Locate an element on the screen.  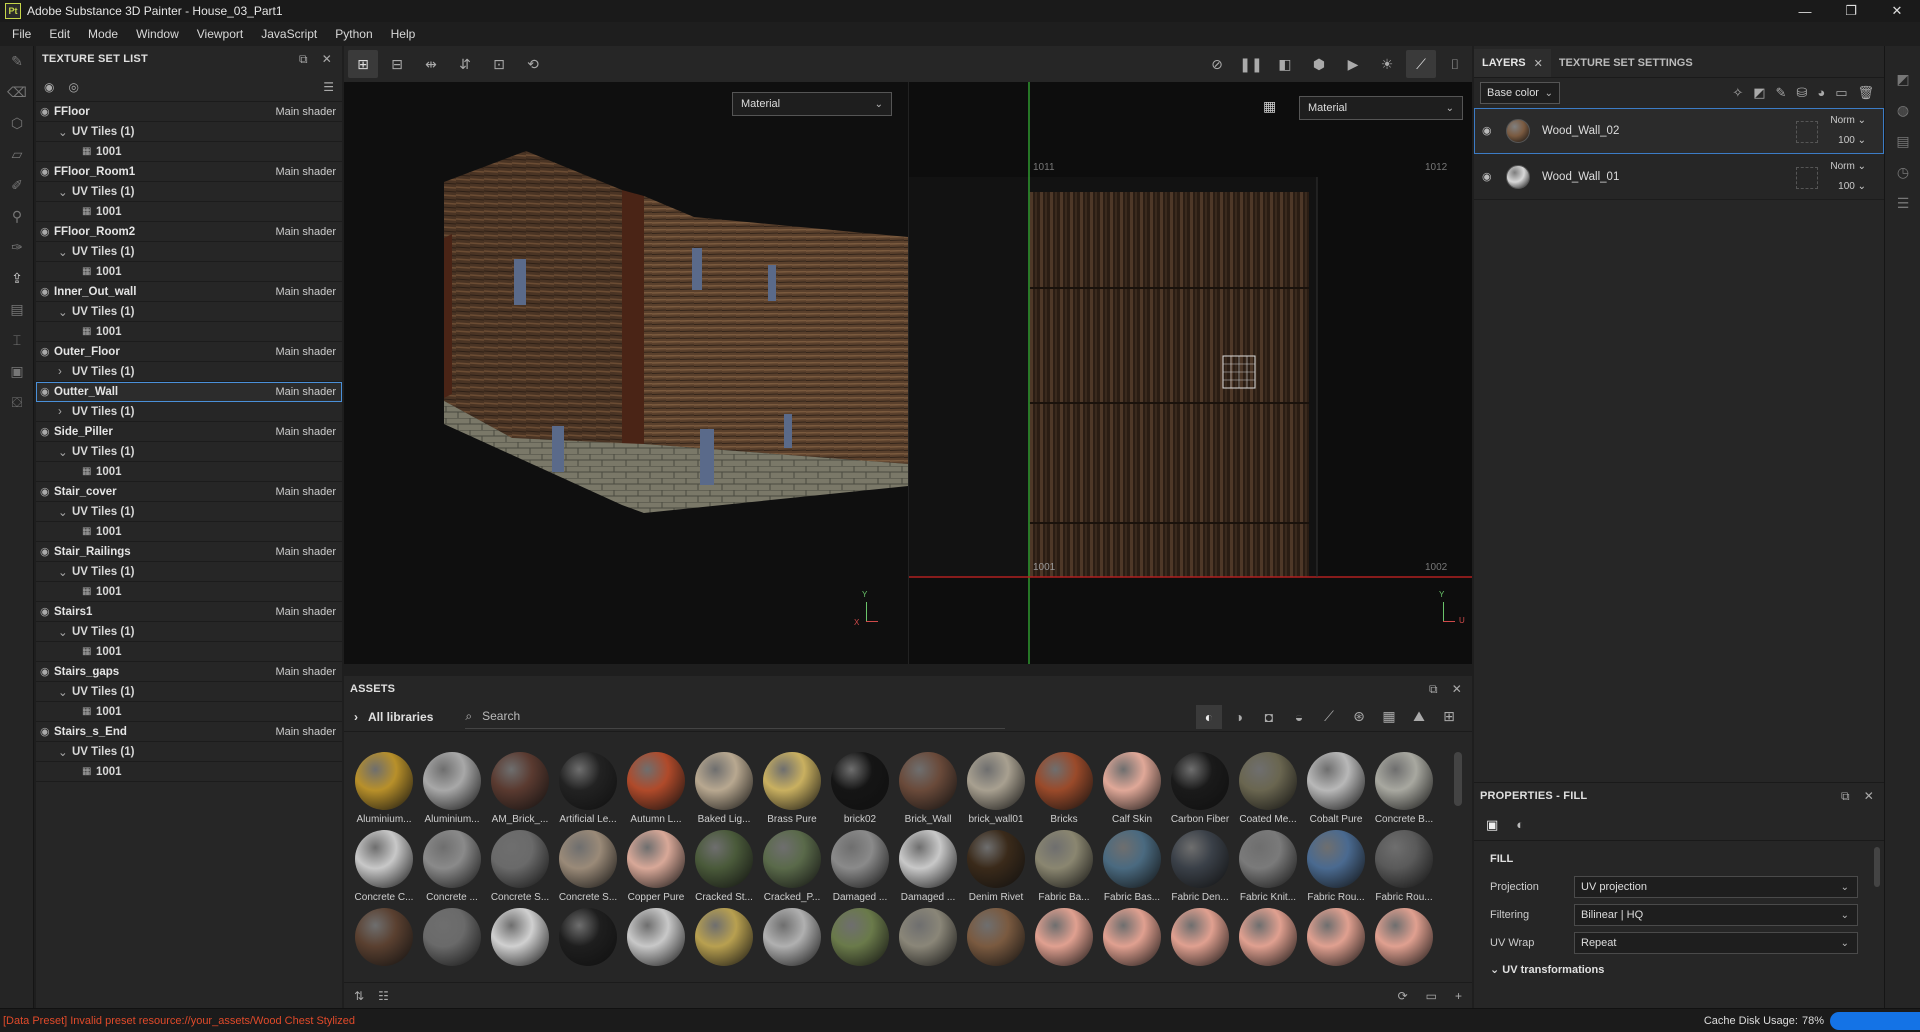
filter-brushes-icon: ⟋ is located at coordinates (1329, 717).